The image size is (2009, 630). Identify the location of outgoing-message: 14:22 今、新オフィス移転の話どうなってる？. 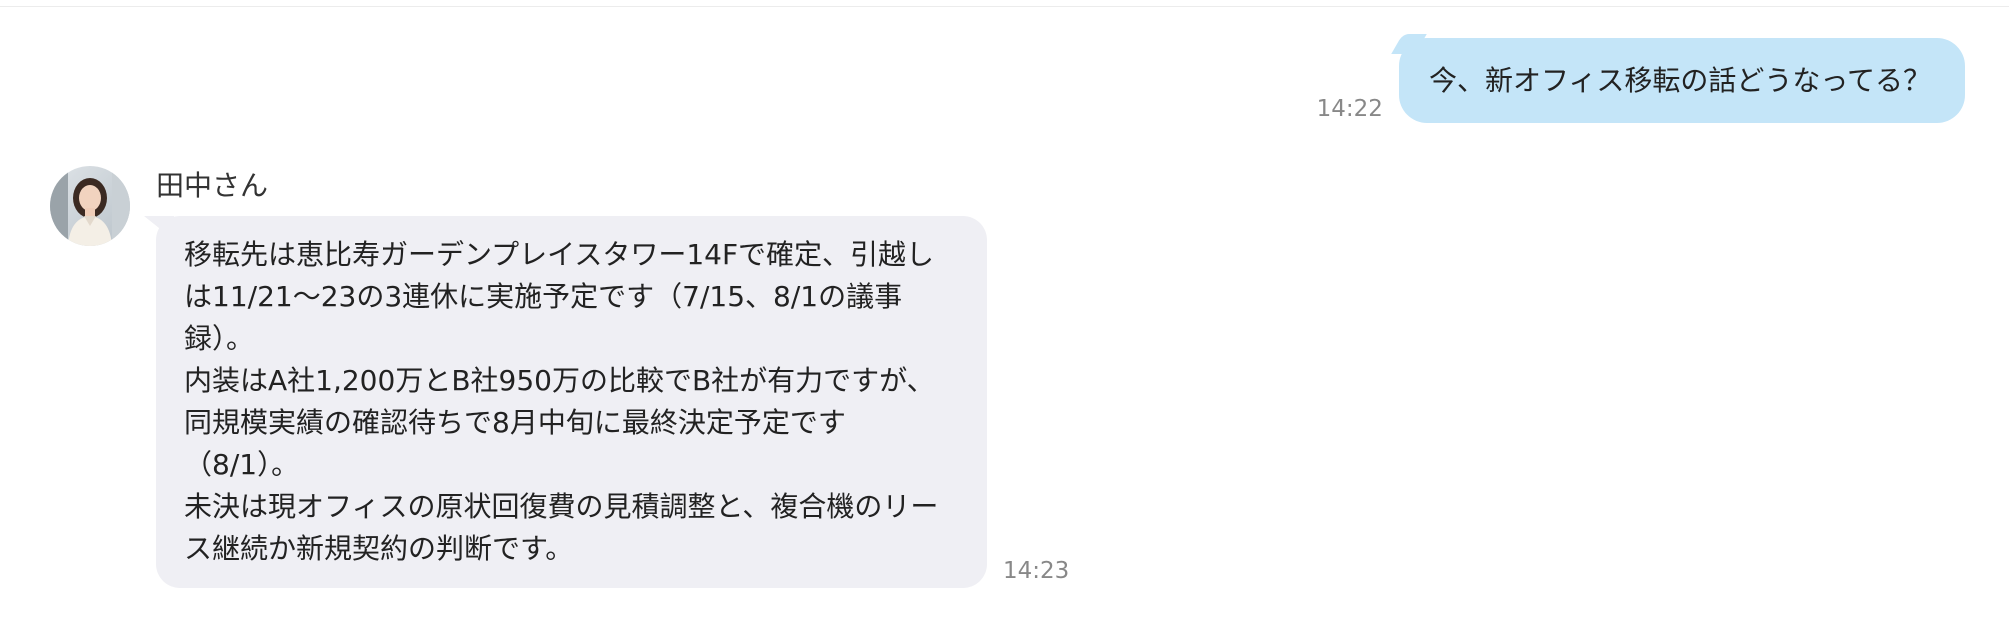
(1641, 80).